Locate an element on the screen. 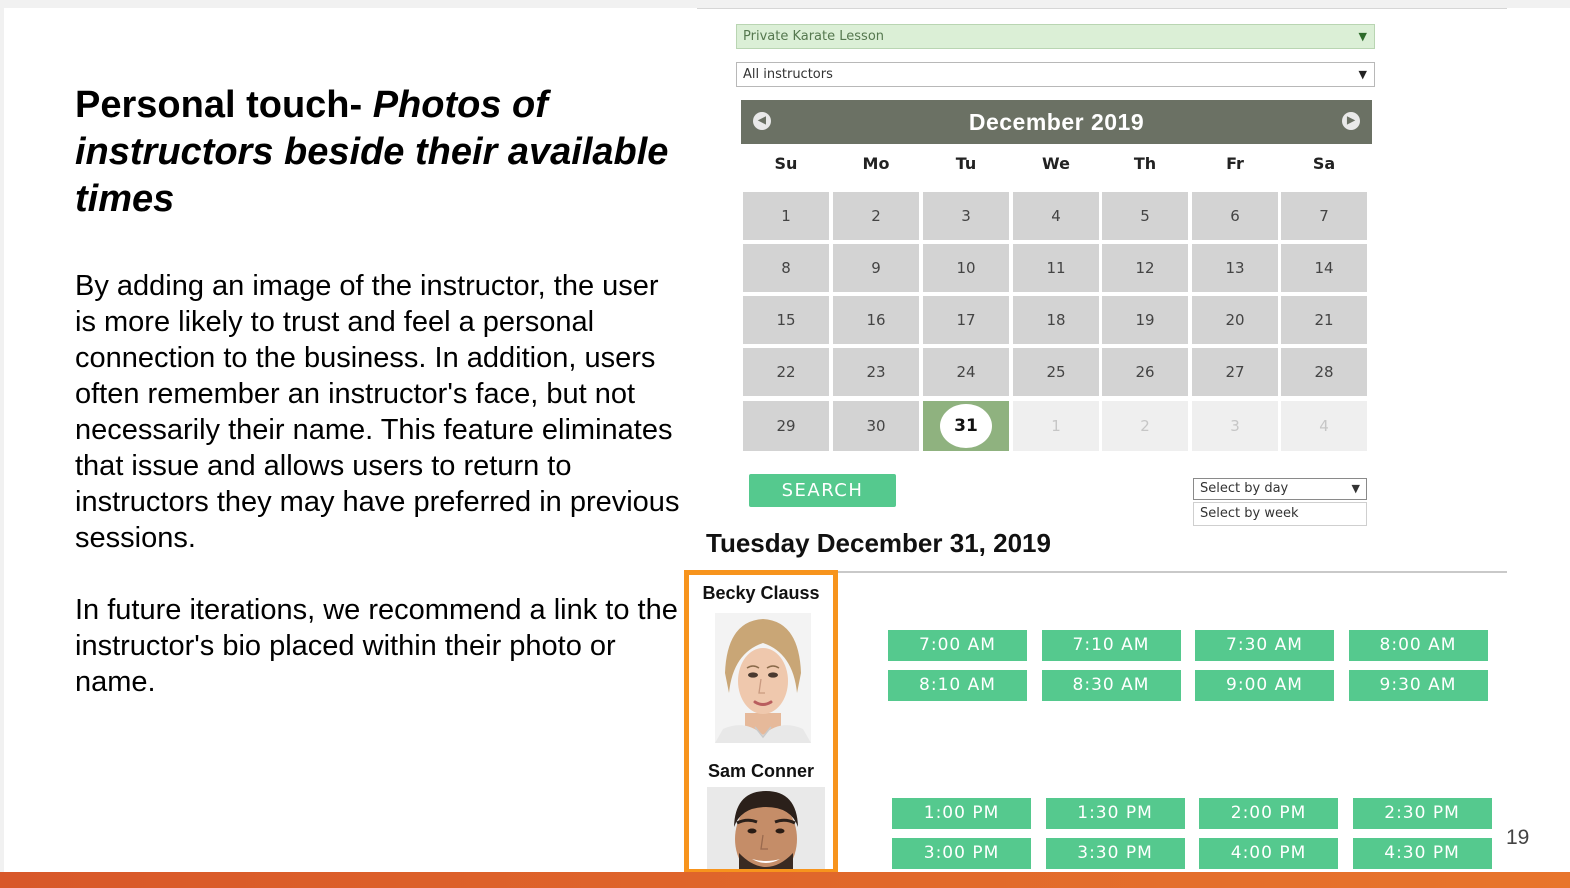 The width and height of the screenshot is (1570, 888). woman-portrait-icon is located at coordinates (763, 678).